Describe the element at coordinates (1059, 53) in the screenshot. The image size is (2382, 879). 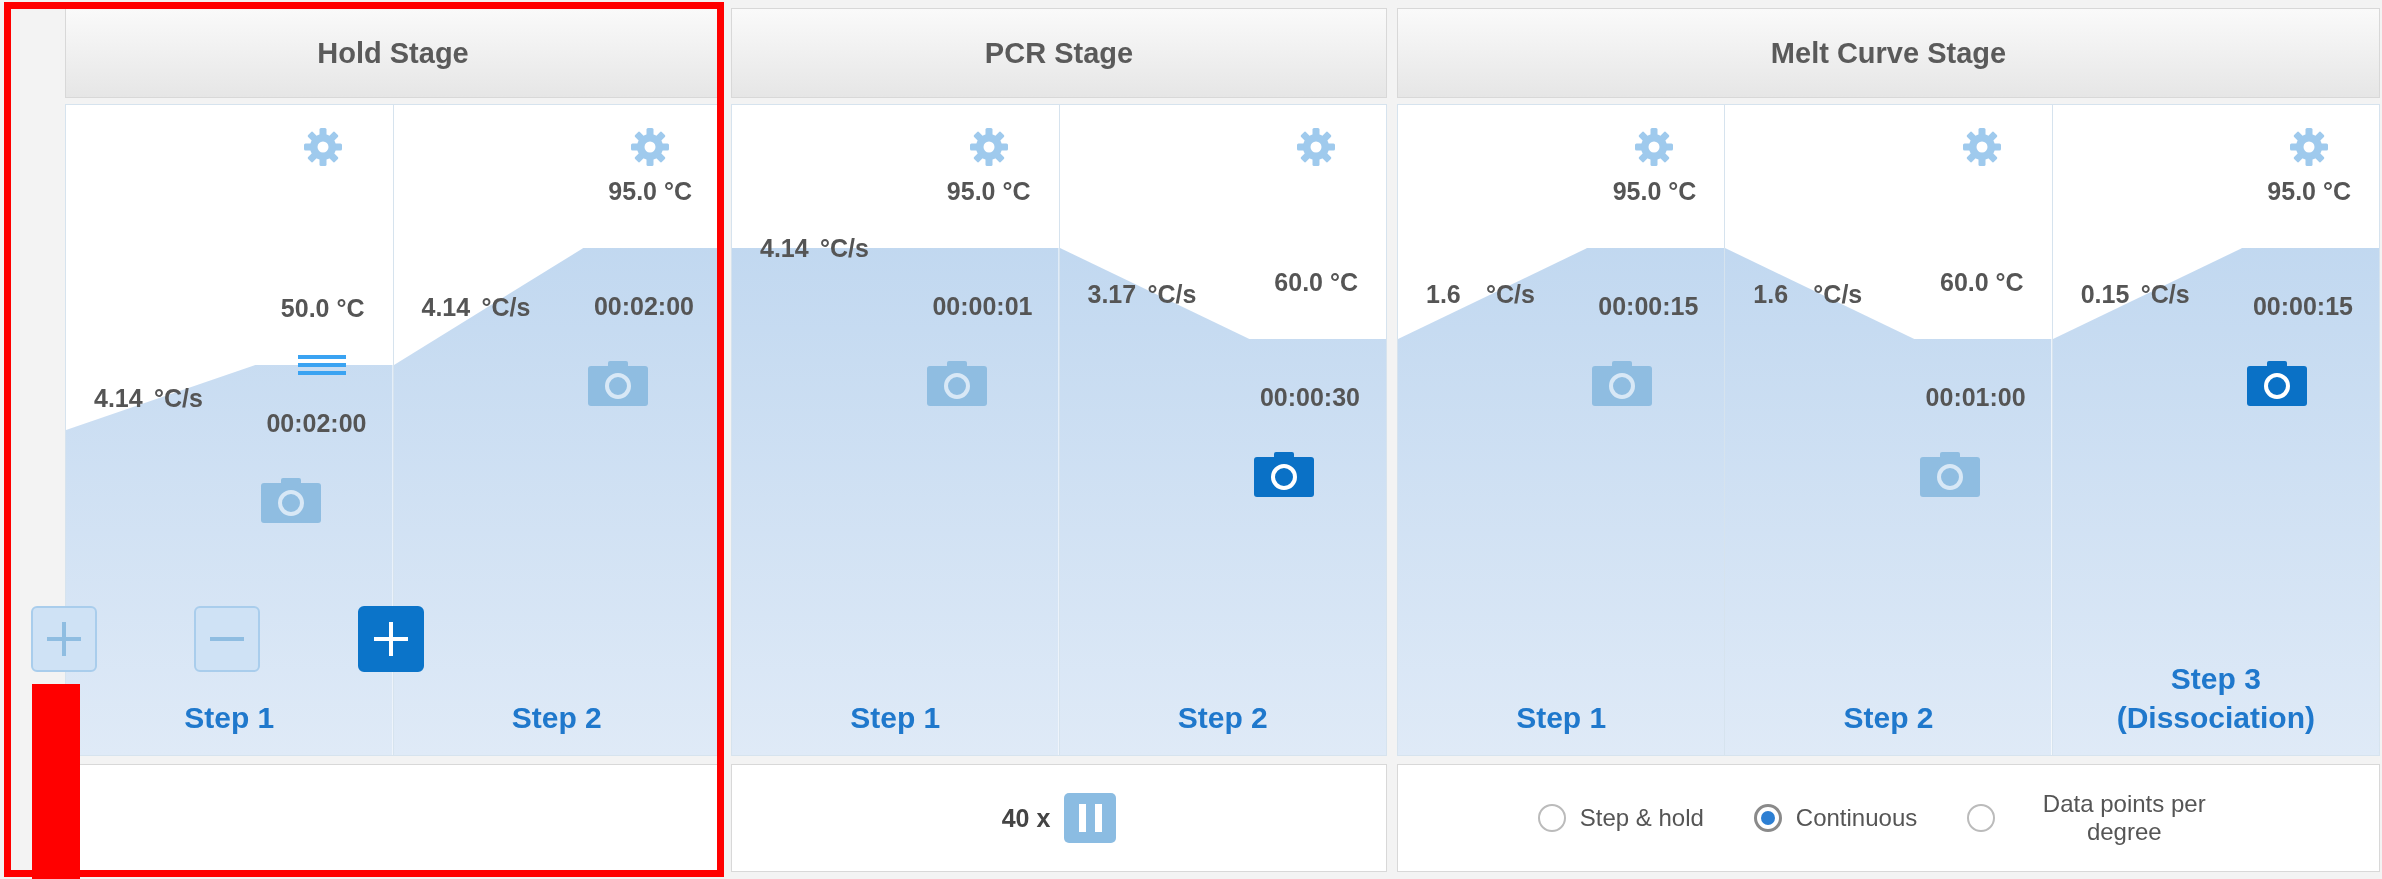
I see `stage-header: PCR Stage` at that location.